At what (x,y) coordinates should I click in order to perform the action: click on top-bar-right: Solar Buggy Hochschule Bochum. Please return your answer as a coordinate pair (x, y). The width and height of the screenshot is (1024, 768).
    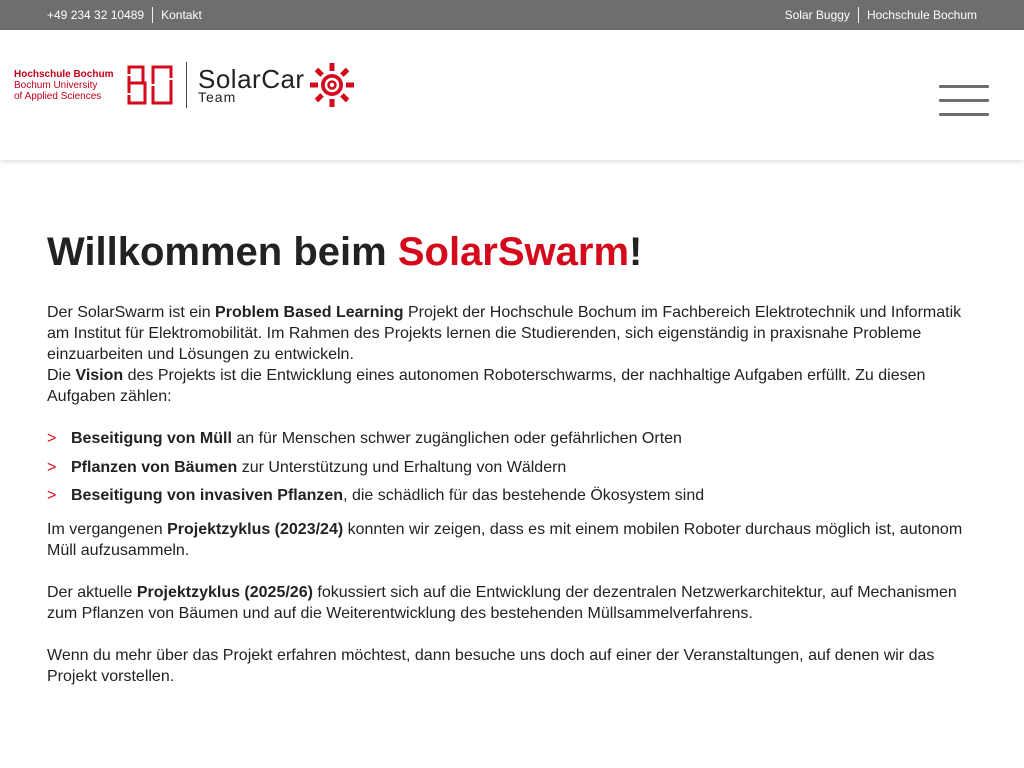
    Looking at the image, I should click on (881, 15).